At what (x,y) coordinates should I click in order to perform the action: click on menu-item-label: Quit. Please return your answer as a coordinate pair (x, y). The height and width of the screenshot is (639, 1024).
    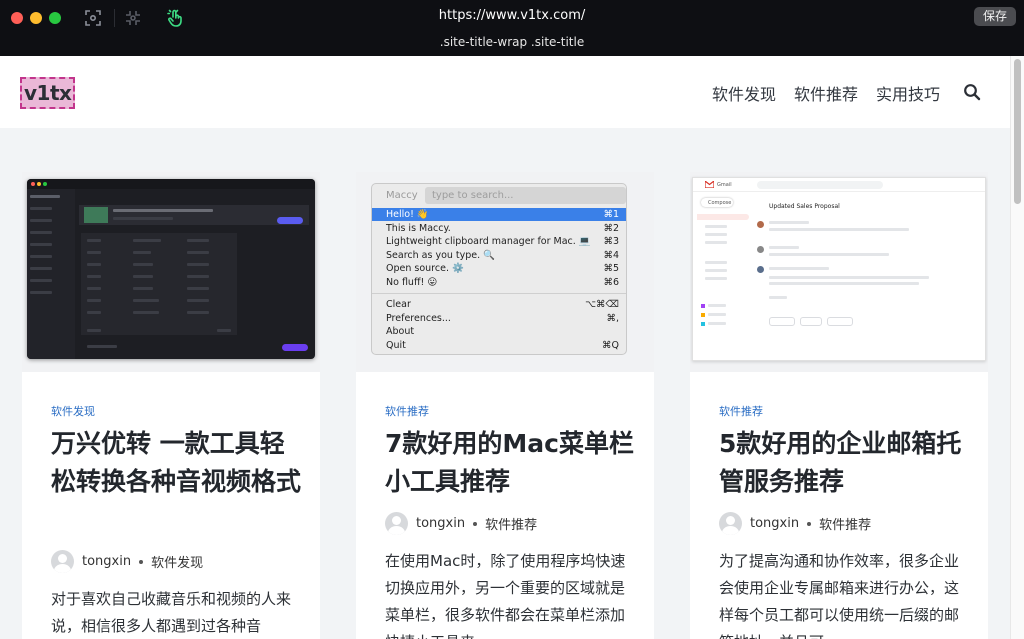
    Looking at the image, I should click on (396, 345).